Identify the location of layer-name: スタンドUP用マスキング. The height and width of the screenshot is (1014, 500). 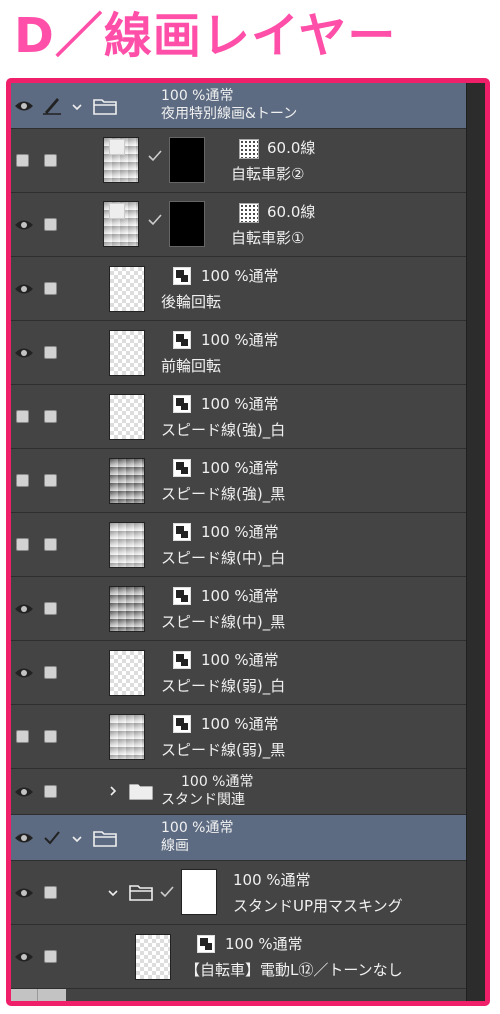
(318, 906).